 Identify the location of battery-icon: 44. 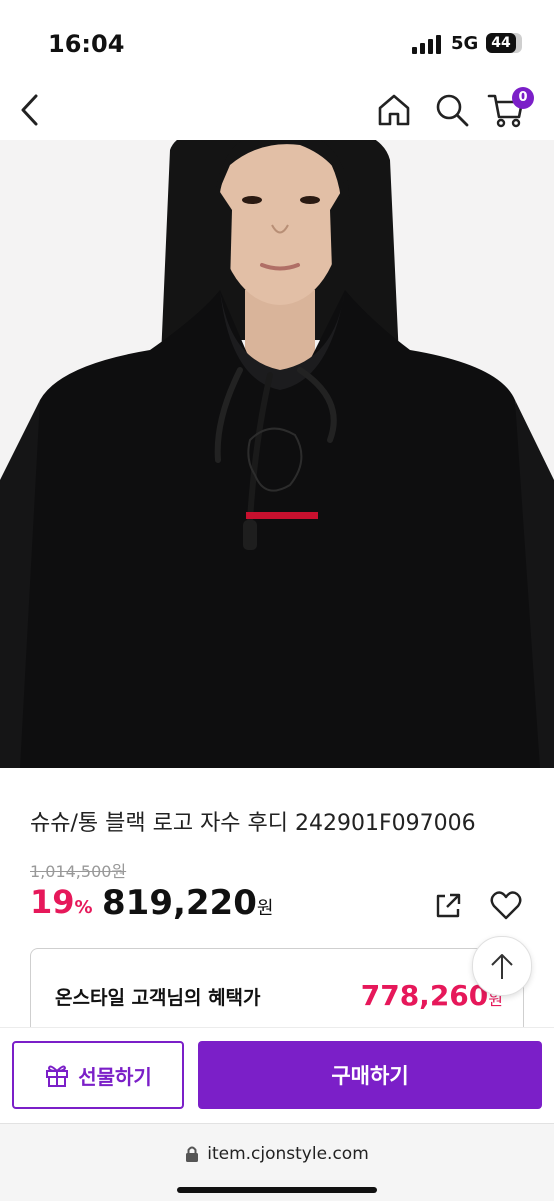
(504, 43).